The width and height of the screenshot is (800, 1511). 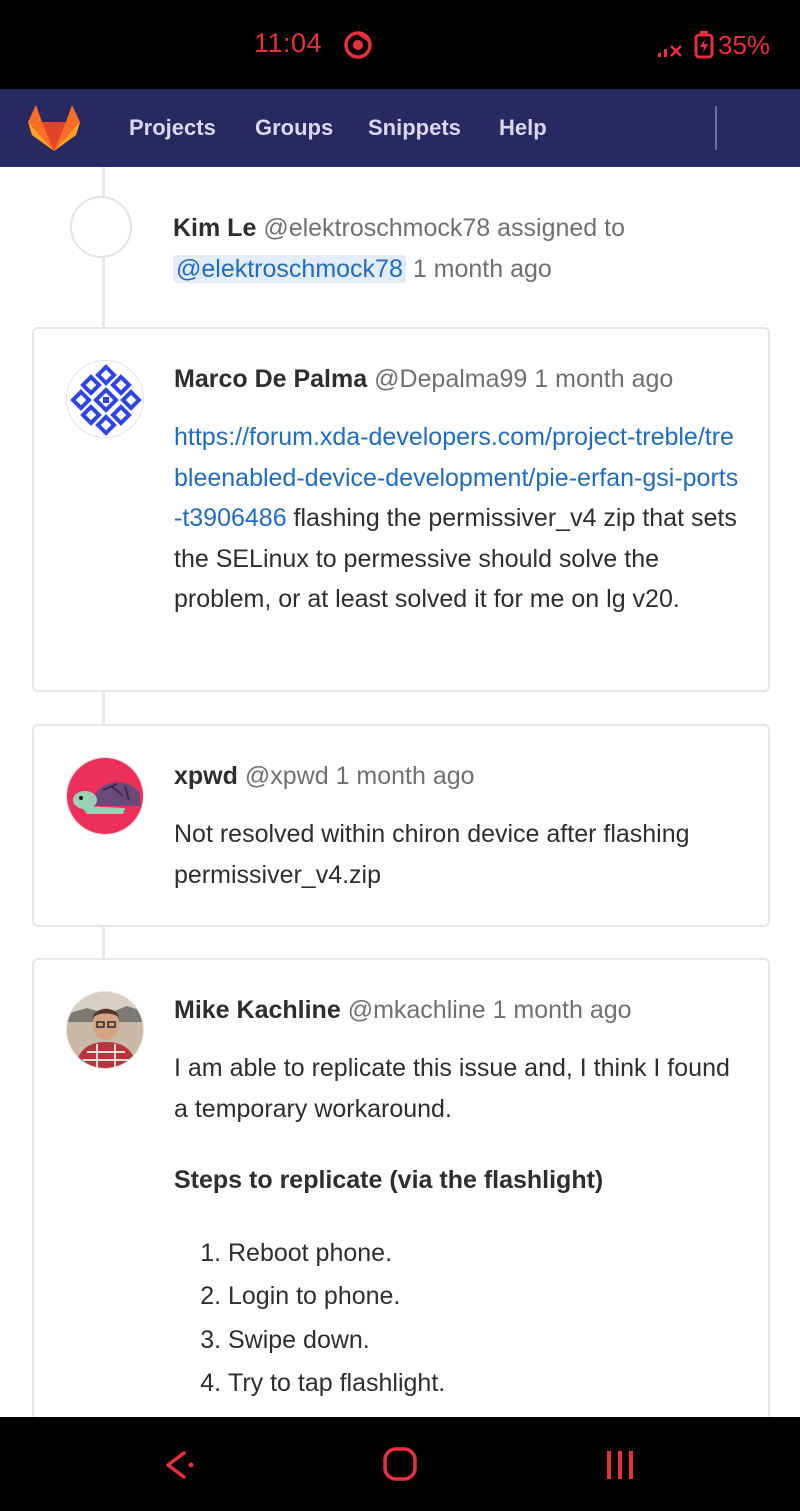 I want to click on gitlab-logo-icon, so click(x=54, y=128).